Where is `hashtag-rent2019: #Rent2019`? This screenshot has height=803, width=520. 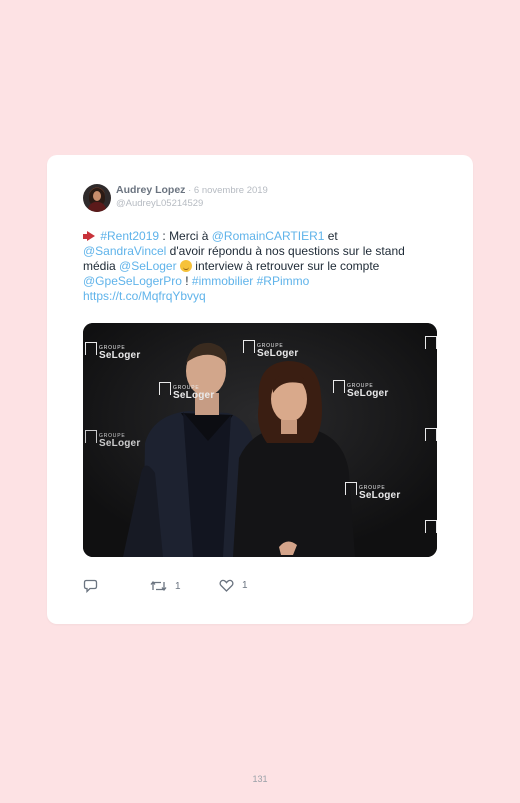
hashtag-rent2019: #Rent2019 is located at coordinates (129, 236).